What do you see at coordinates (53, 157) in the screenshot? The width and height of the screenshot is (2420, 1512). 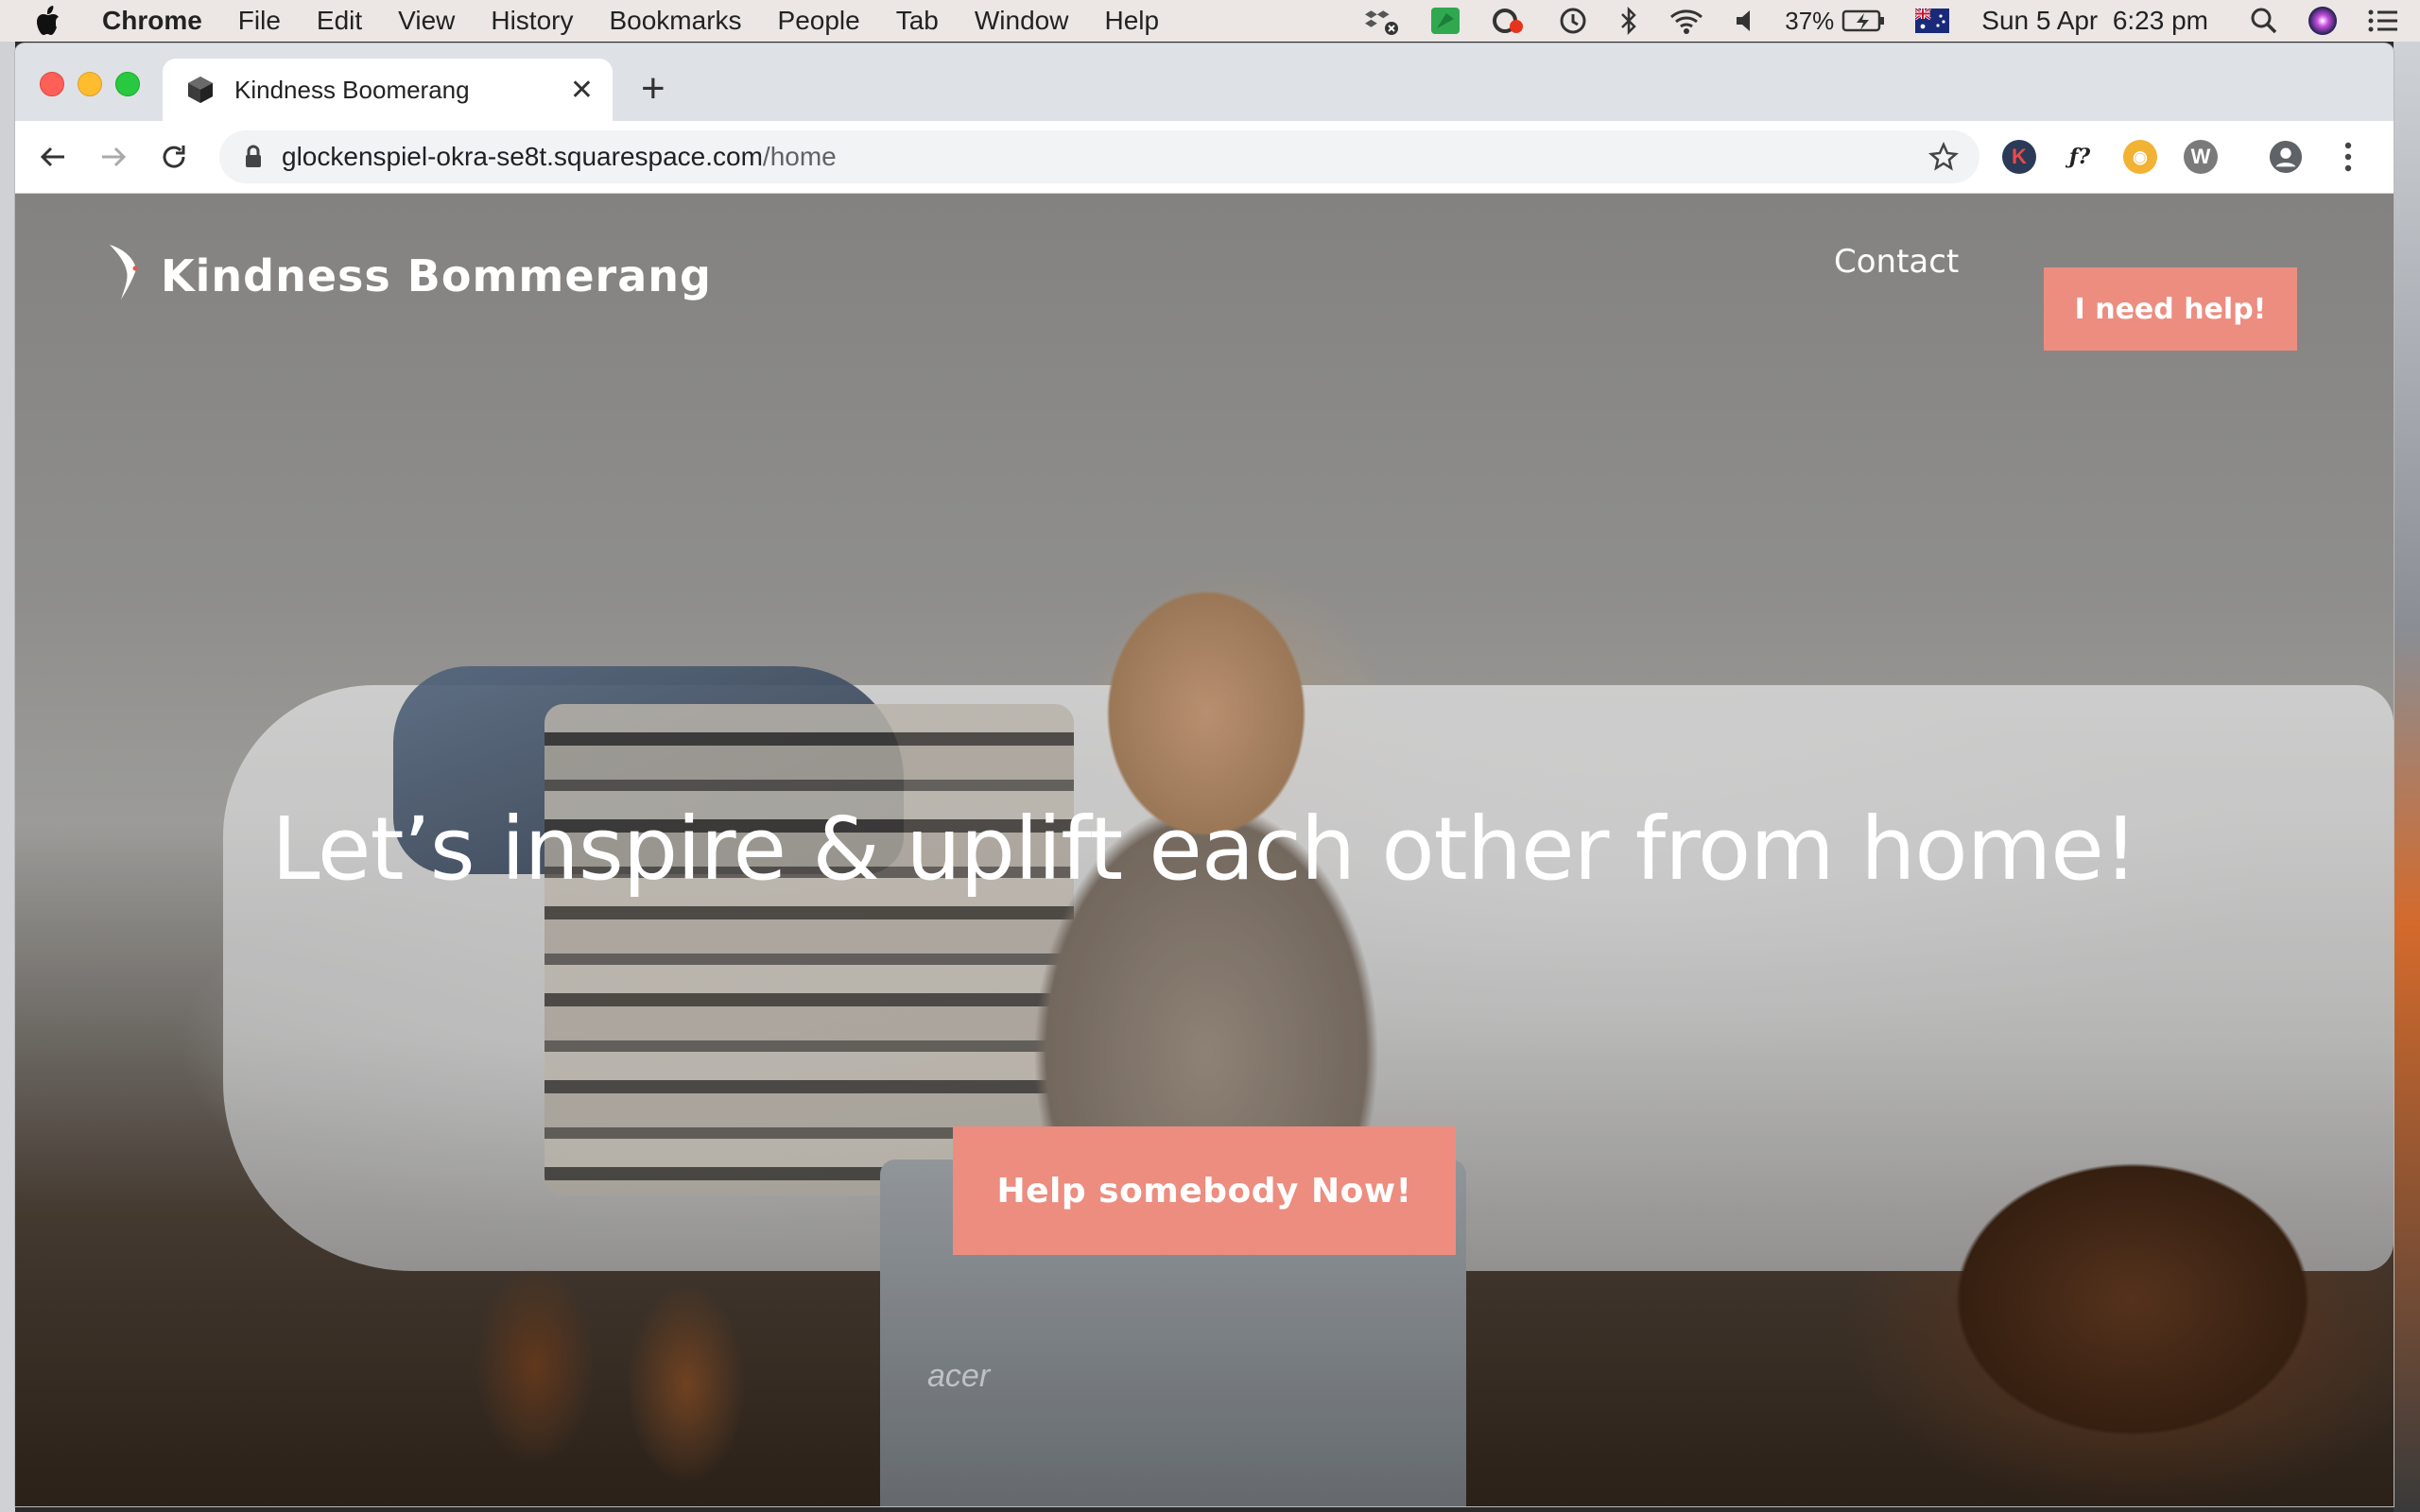 I see `back-button` at bounding box center [53, 157].